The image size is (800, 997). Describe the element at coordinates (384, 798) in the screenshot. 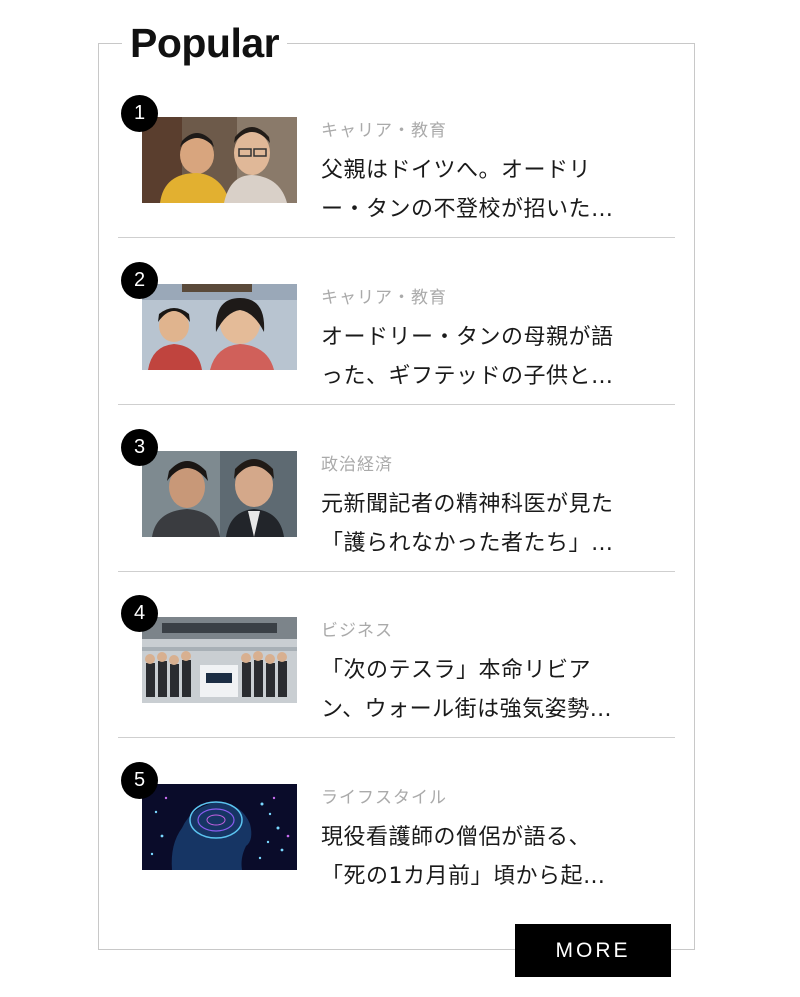

I see `article-category: ライフスタイル` at that location.